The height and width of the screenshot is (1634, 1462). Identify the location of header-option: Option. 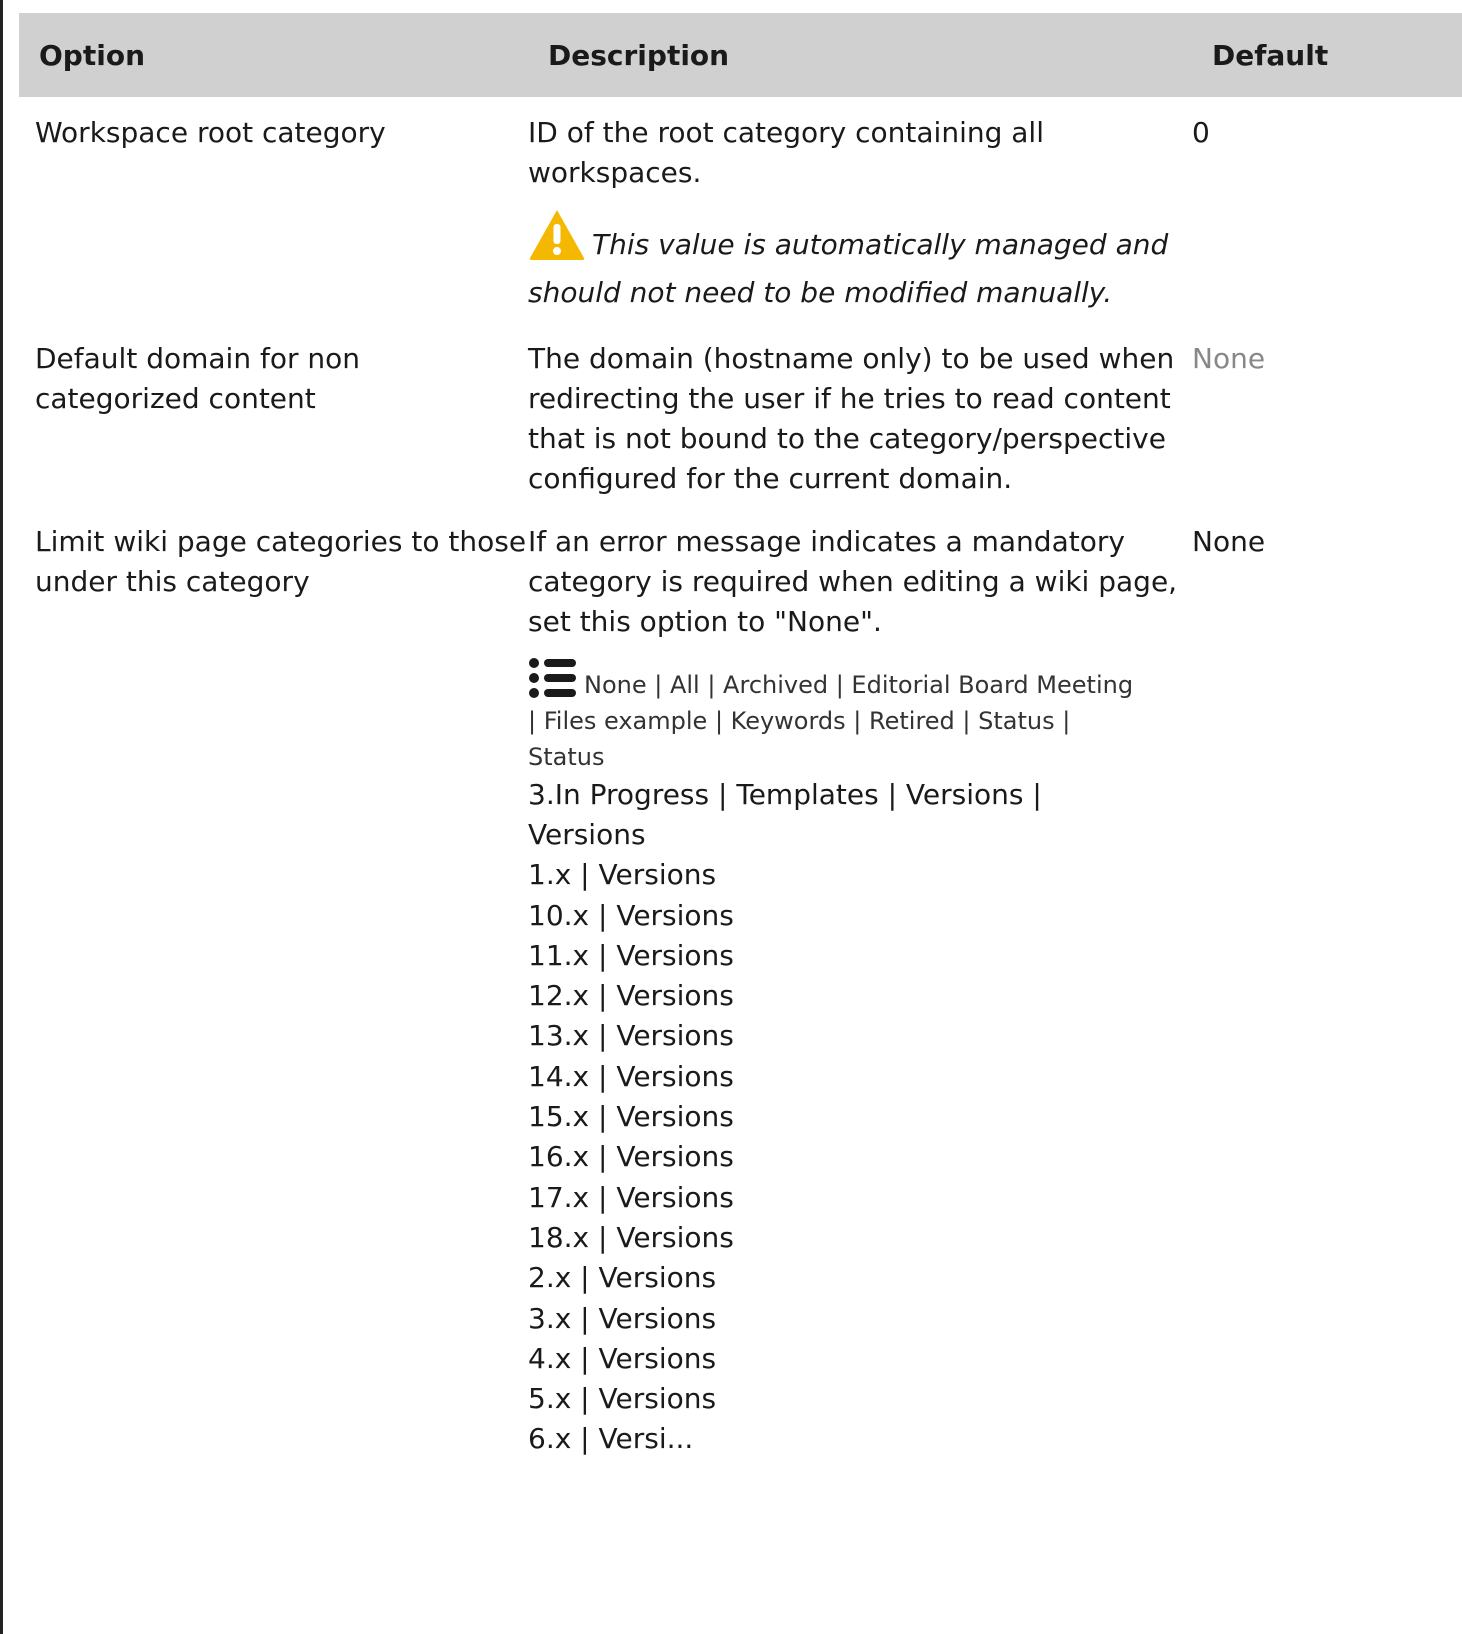
(273, 55).